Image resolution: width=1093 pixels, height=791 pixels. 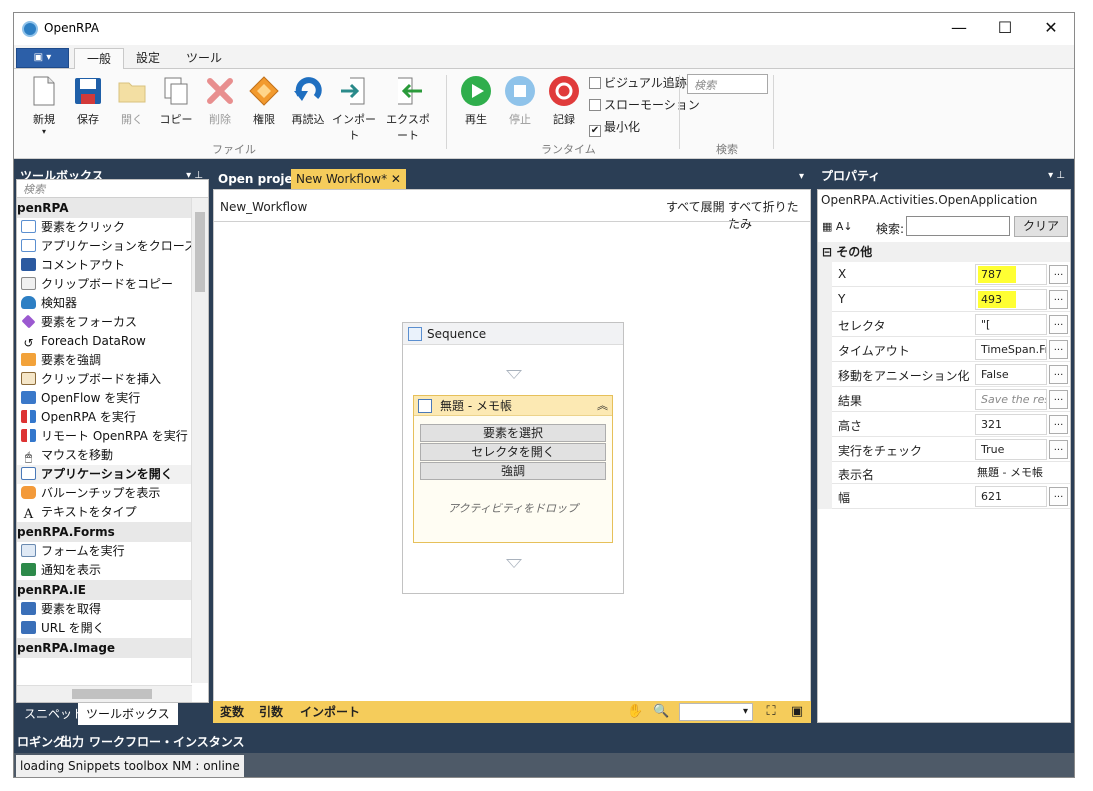 I want to click on list-item: 要素をフォーカス, so click(x=112, y=322).